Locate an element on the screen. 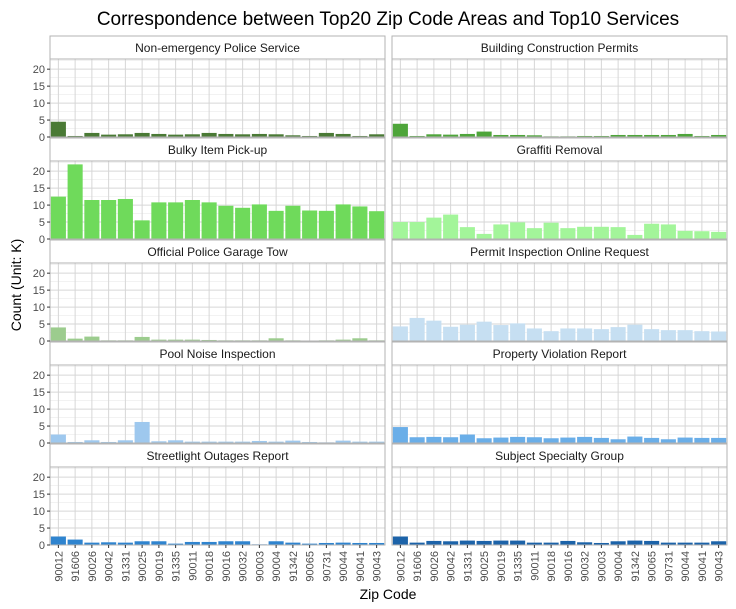 The image size is (736, 609). facet-strip-label: Subject Specialty Group is located at coordinates (559, 456).